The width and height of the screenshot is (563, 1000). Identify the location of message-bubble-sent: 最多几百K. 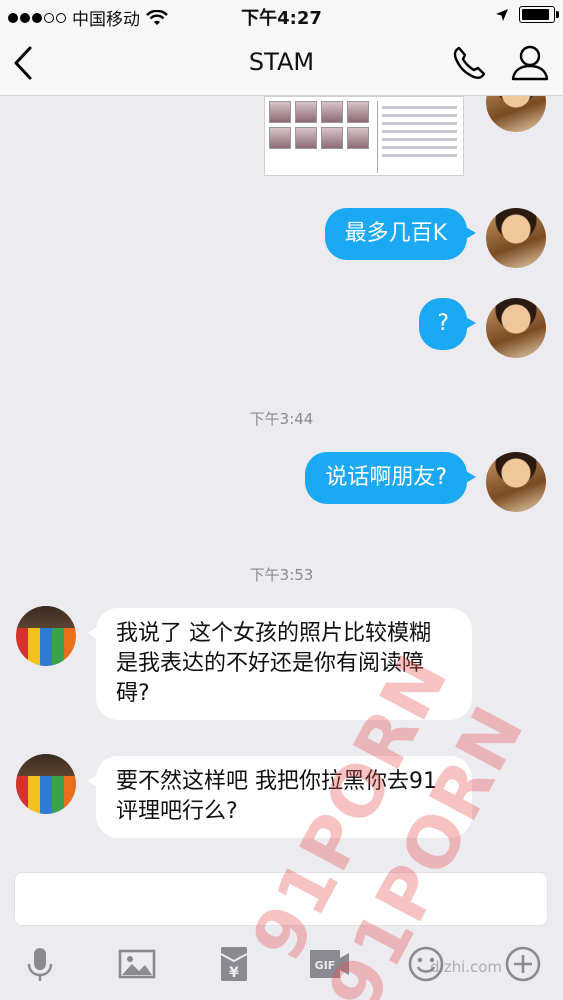
(400, 234).